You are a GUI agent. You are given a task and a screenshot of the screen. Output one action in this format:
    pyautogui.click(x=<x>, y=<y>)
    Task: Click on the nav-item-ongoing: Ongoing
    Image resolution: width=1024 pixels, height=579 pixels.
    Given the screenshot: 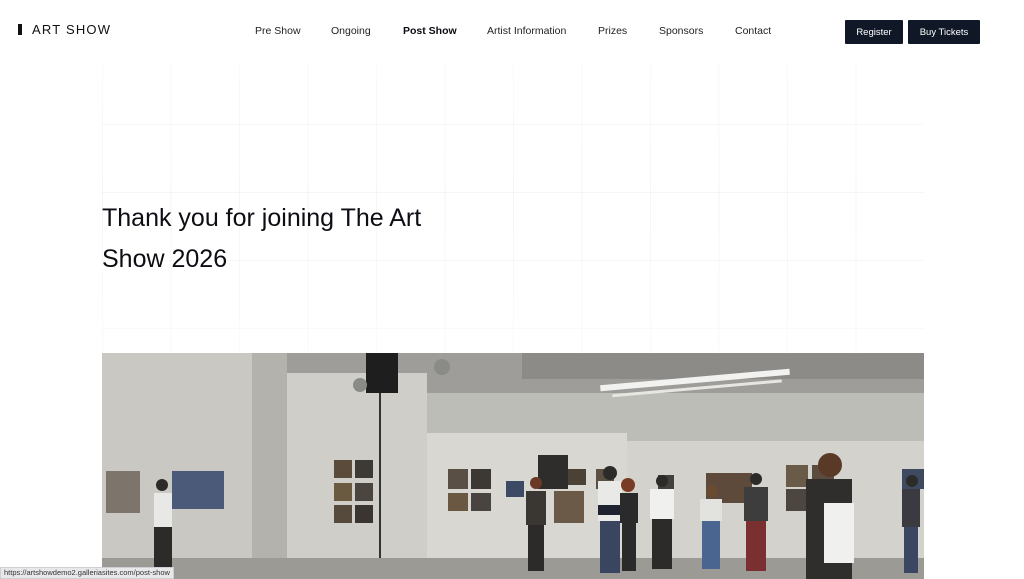 What is the action you would take?
    pyautogui.click(x=351, y=31)
    